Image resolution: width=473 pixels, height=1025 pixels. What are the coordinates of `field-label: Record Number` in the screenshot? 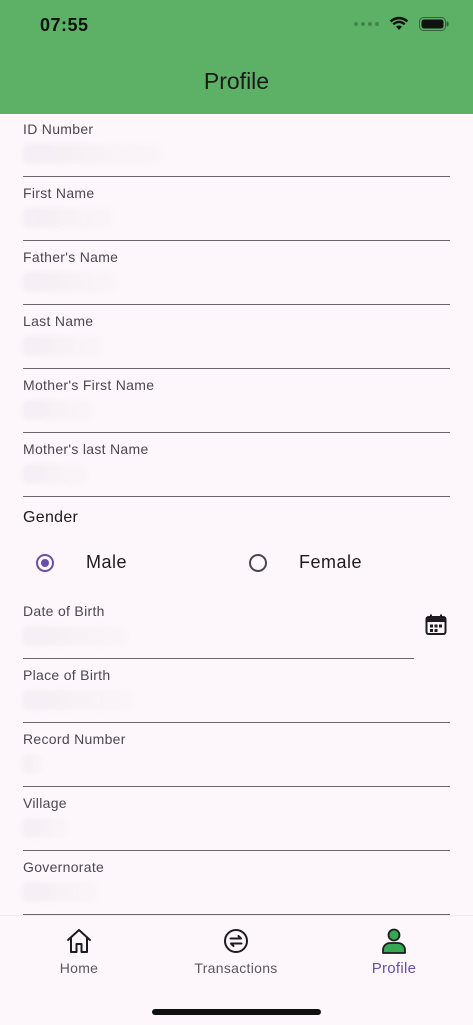 It's located at (74, 739).